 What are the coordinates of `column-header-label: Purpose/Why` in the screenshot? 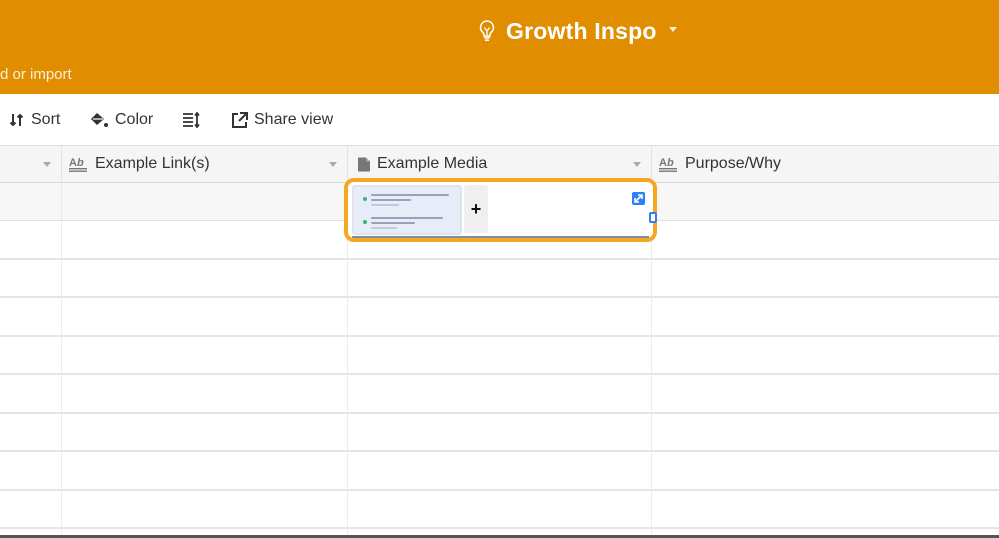 It's located at (733, 163).